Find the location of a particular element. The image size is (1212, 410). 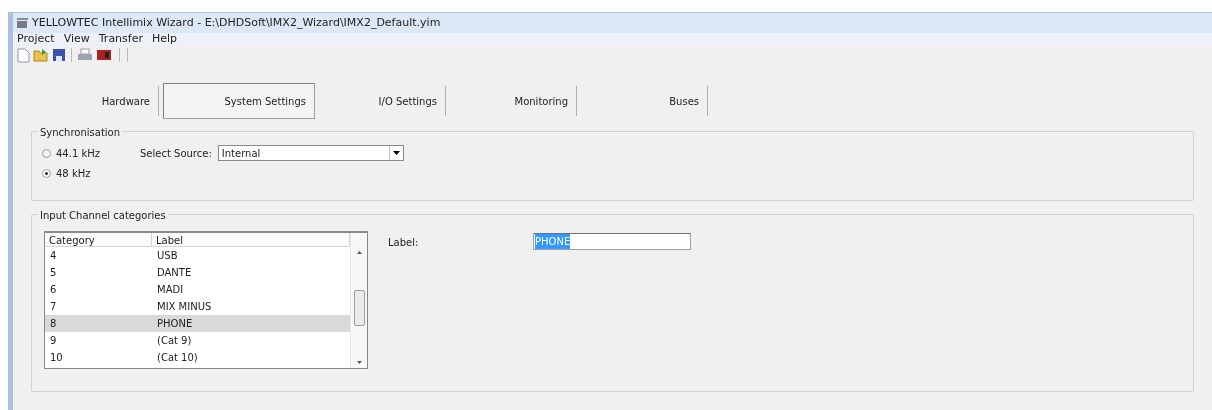

source-dropdown: Internal is located at coordinates (310, 153).